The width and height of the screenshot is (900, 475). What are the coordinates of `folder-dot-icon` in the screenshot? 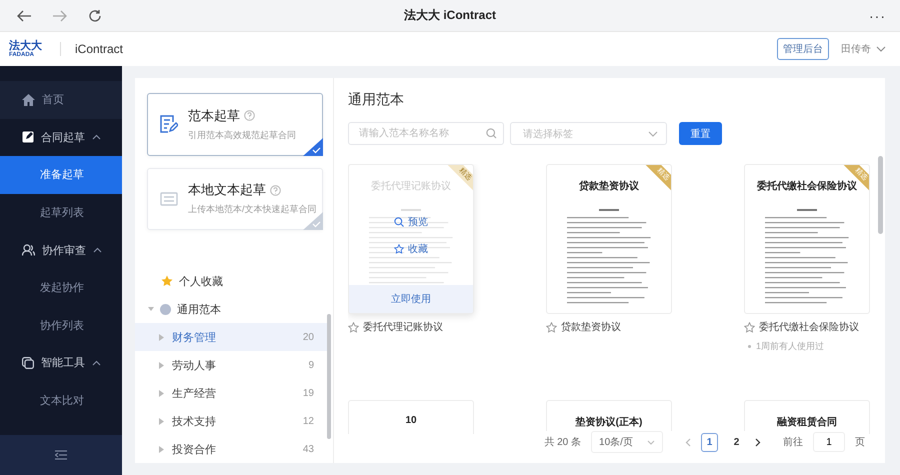 It's located at (165, 309).